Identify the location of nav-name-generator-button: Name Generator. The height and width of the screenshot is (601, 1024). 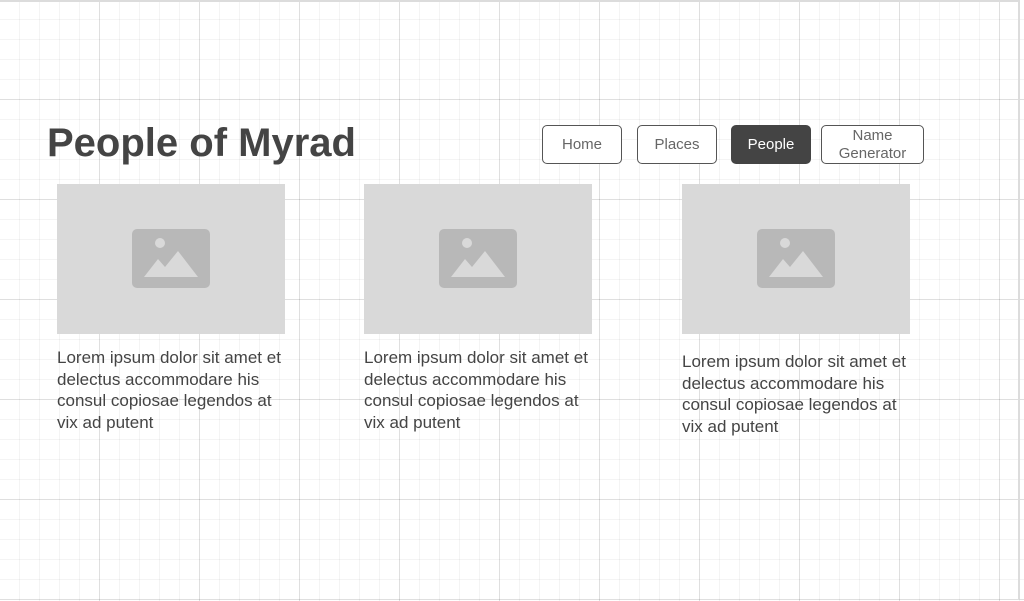
(872, 144).